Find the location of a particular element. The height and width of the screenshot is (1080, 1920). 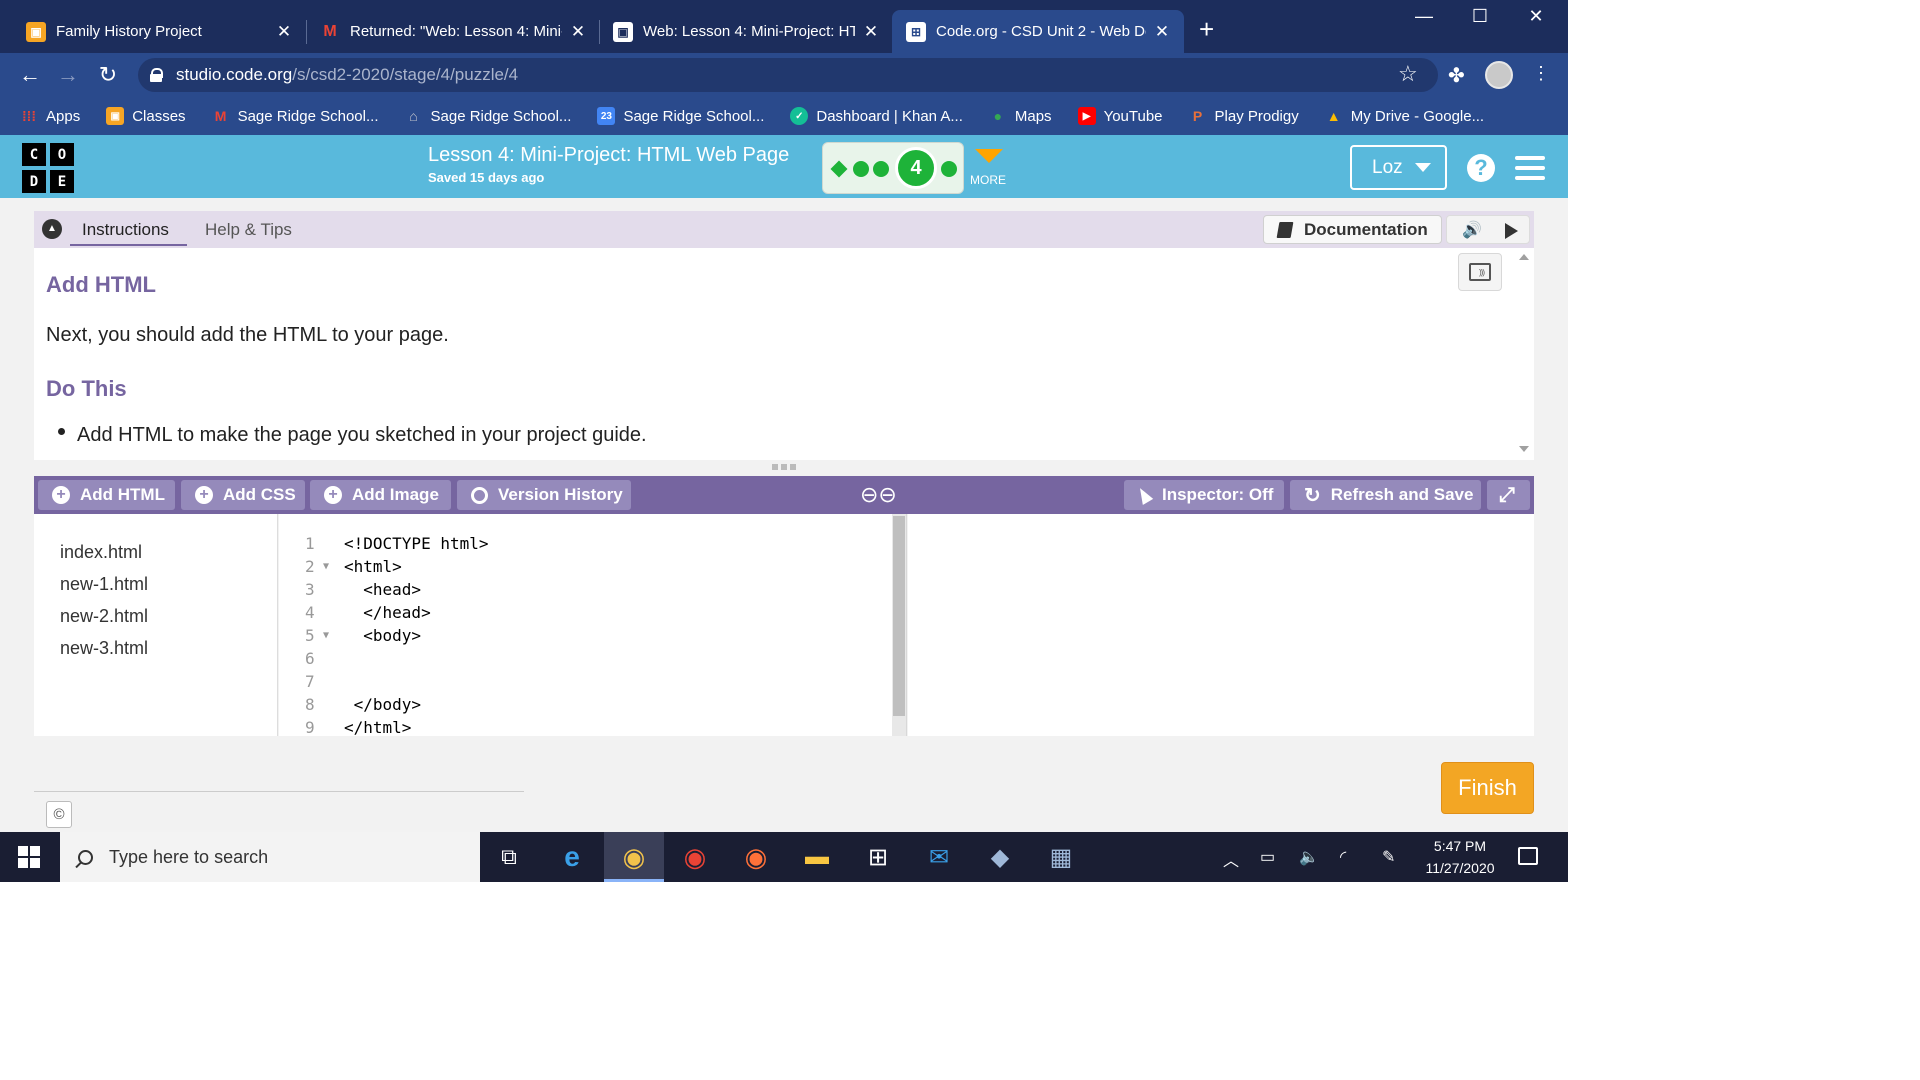

play-icon is located at coordinates (1511, 231).